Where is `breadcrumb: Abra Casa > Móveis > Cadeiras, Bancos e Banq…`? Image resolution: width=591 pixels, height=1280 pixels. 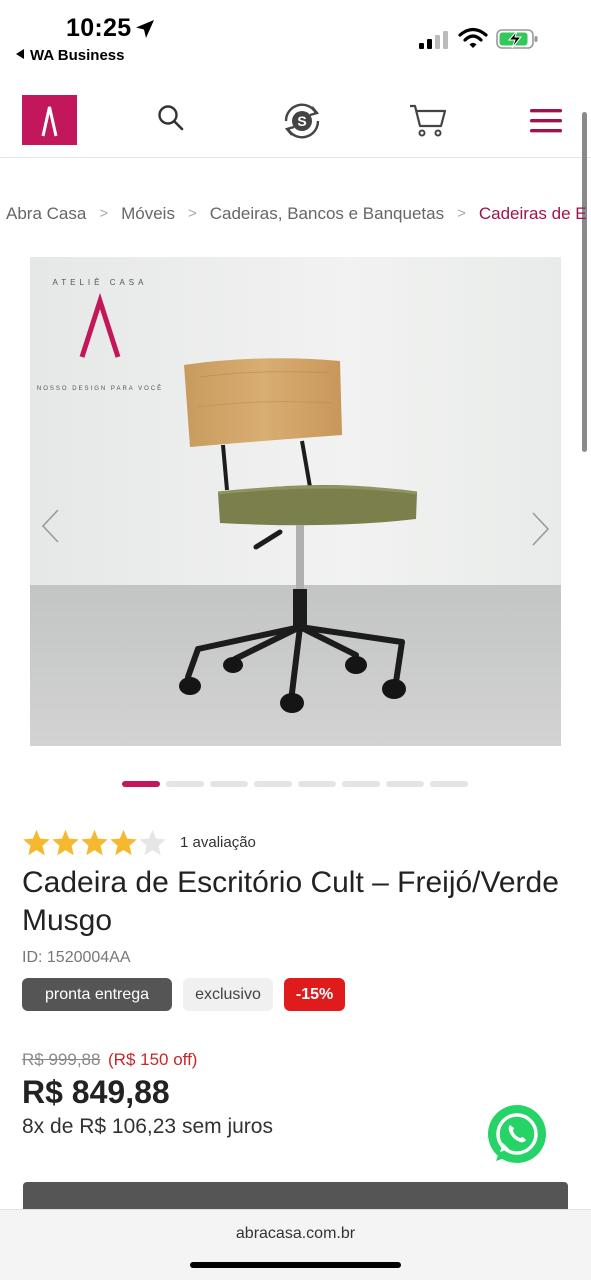
breadcrumb: Abra Casa > Móveis > Cadeiras, Bancos e Banq… is located at coordinates (296, 216).